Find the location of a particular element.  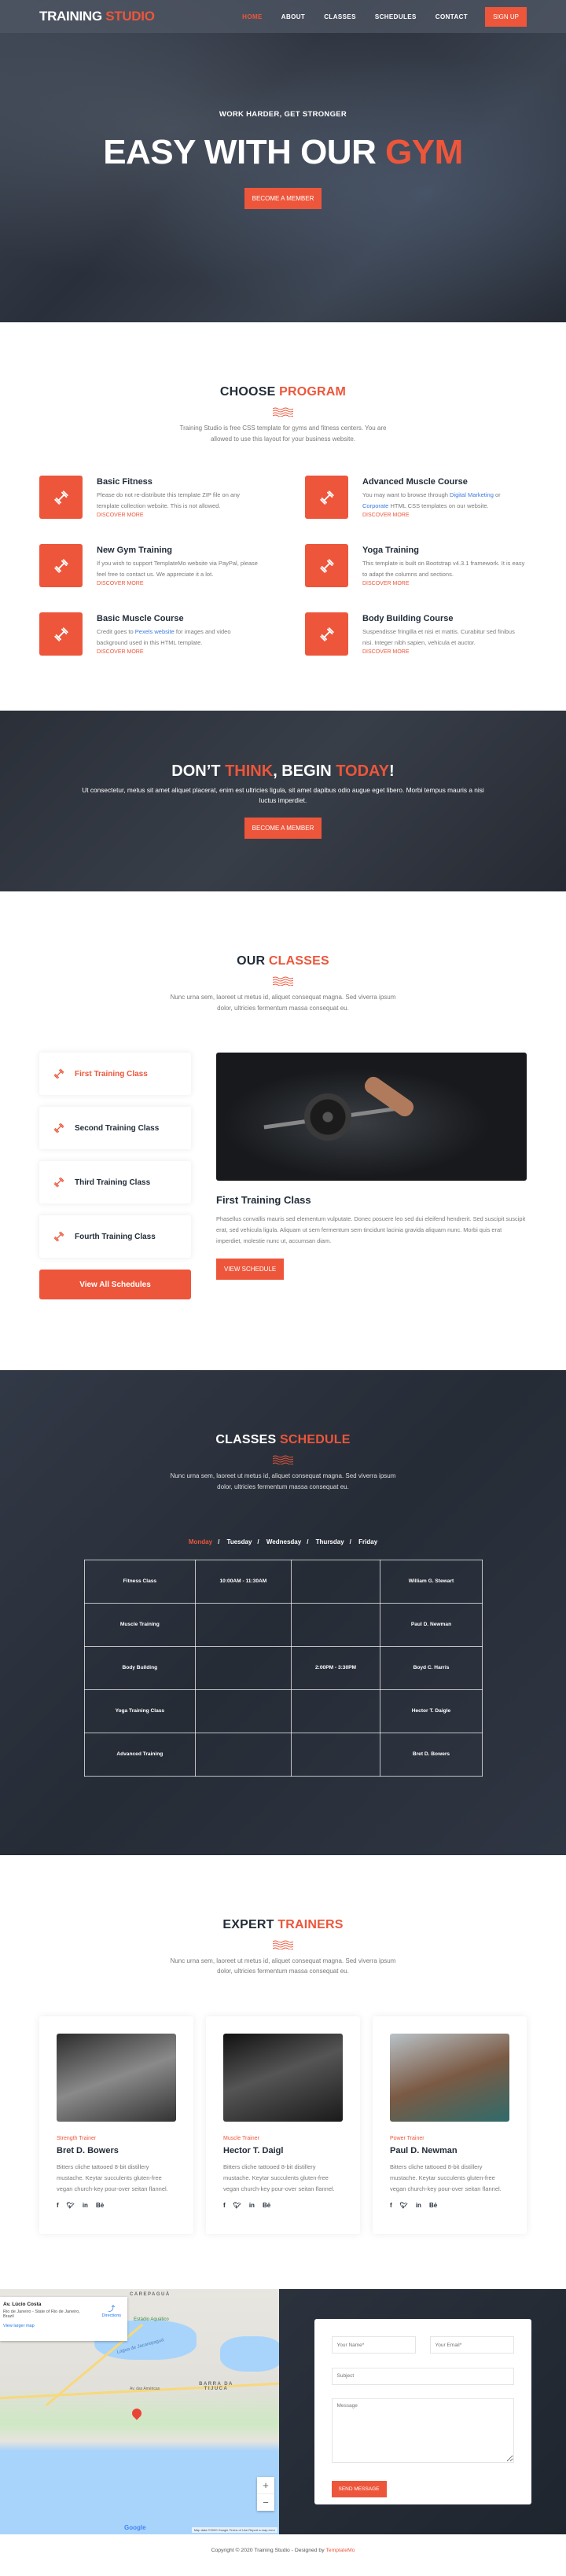

title-main: CLASSES is located at coordinates (247, 1440).